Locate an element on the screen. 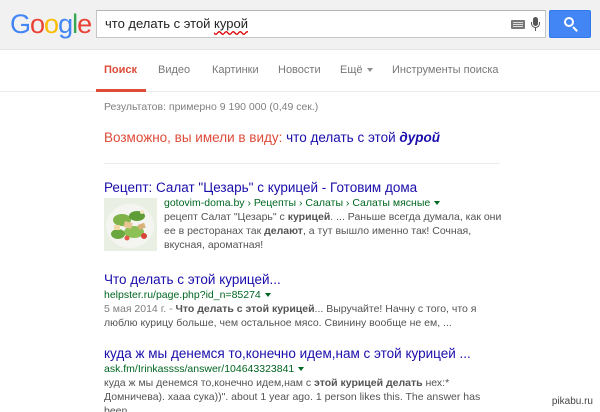  result-thumbnail is located at coordinates (130, 224).